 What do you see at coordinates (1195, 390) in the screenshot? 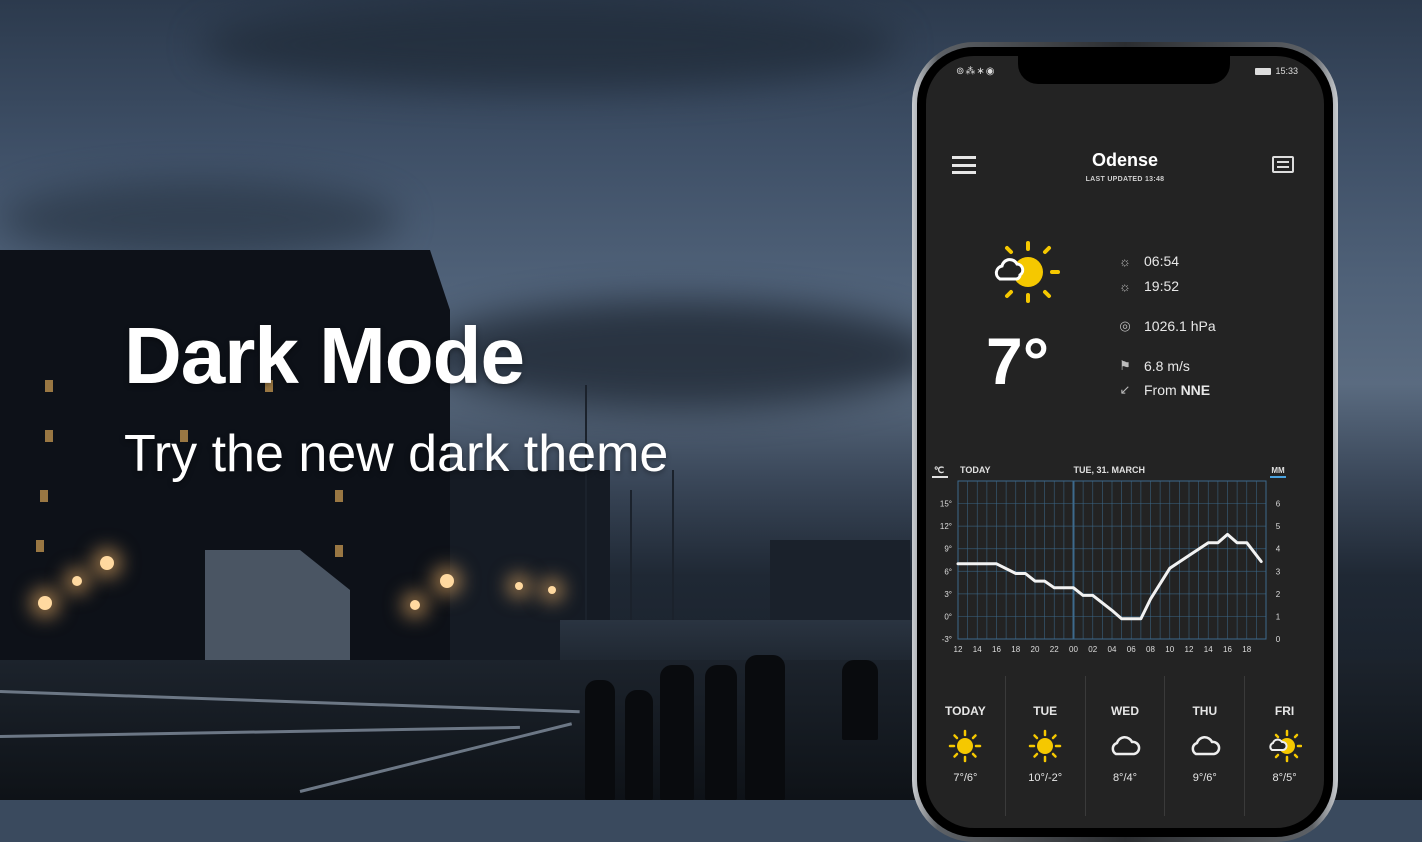
I see `wind-direction: NNE` at bounding box center [1195, 390].